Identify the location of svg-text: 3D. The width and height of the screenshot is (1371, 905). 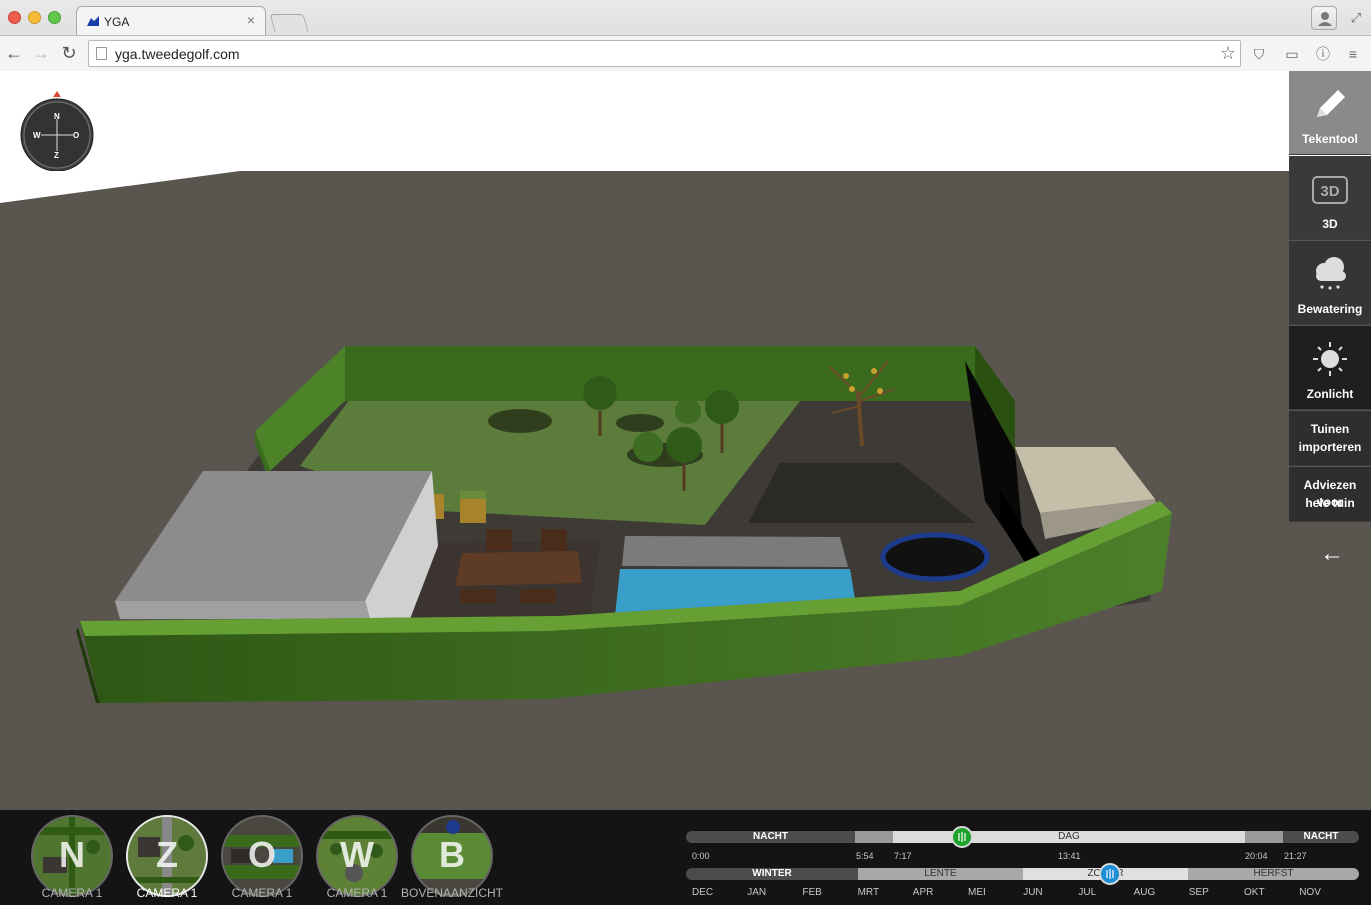
(1329, 191).